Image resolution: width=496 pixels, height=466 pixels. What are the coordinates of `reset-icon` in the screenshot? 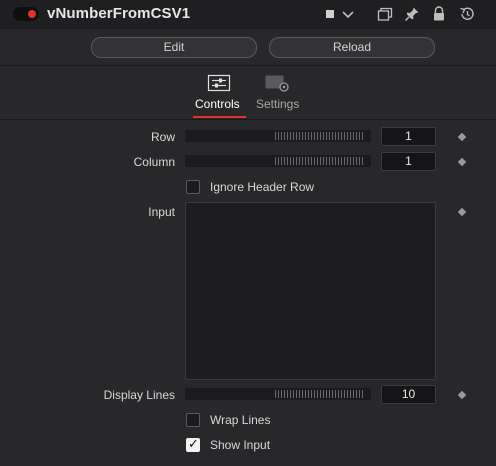 It's located at (467, 14).